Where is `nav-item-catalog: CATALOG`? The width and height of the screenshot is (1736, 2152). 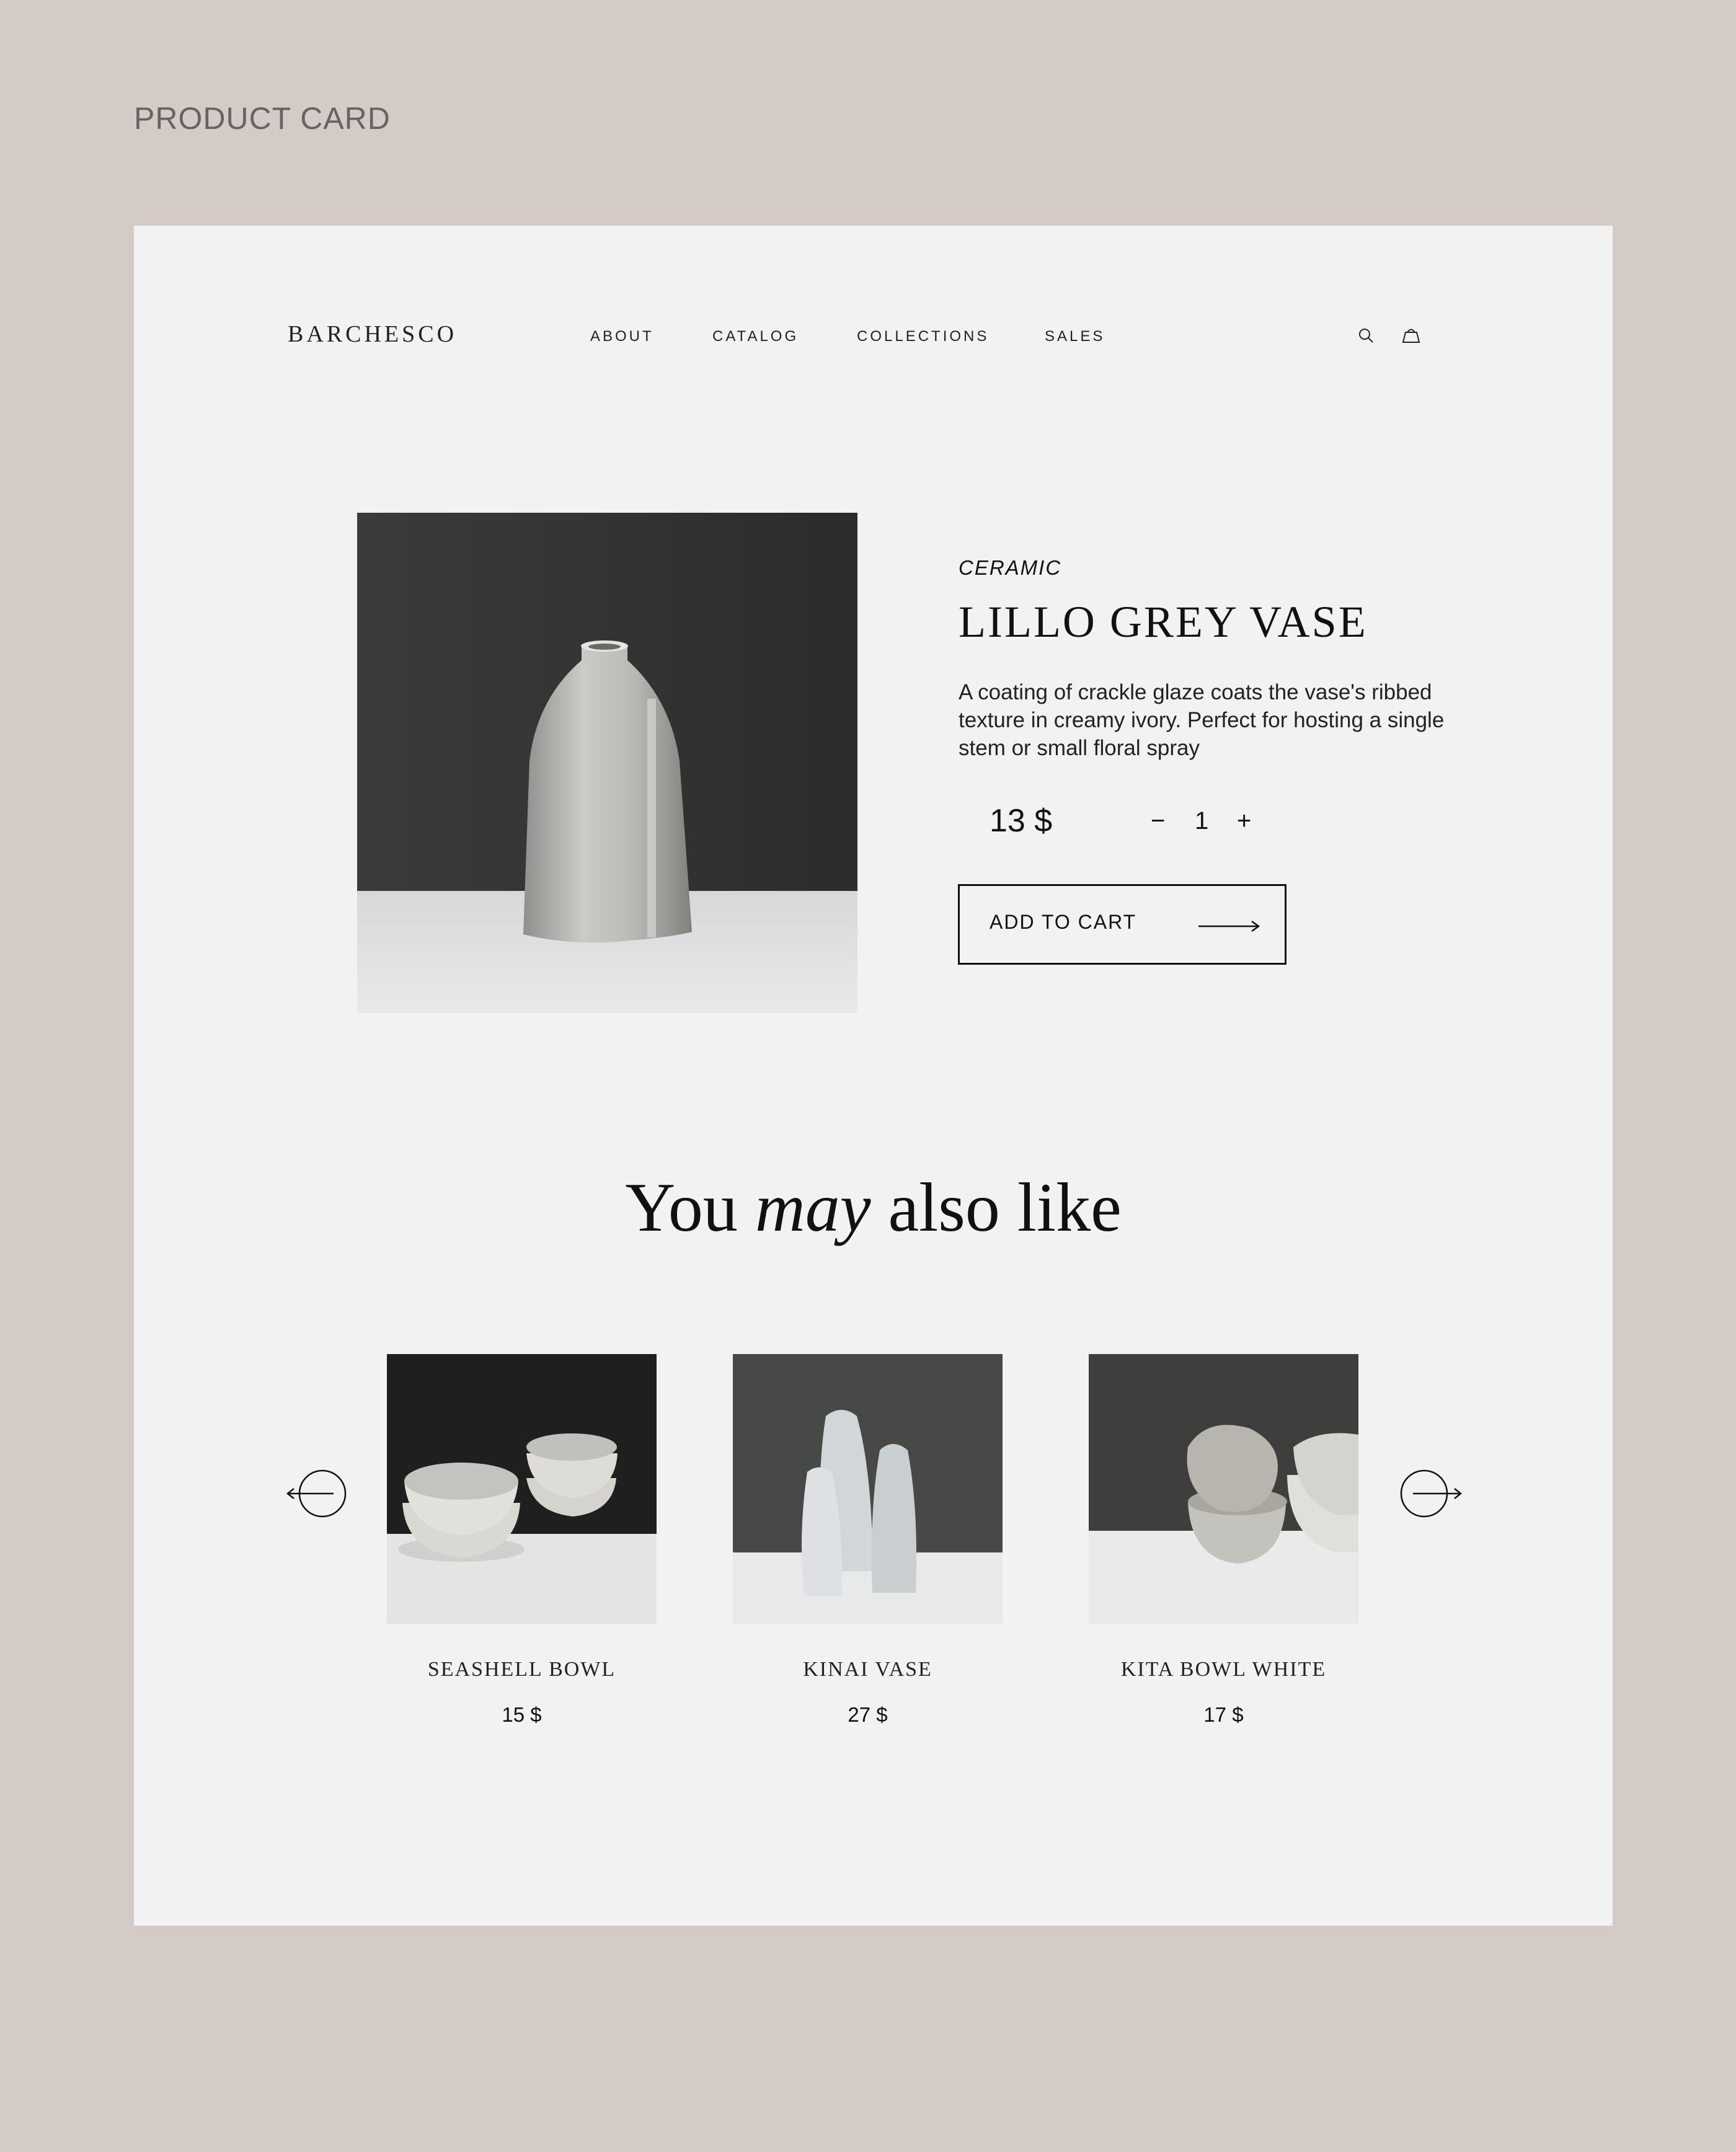 nav-item-catalog: CATALOG is located at coordinates (755, 337).